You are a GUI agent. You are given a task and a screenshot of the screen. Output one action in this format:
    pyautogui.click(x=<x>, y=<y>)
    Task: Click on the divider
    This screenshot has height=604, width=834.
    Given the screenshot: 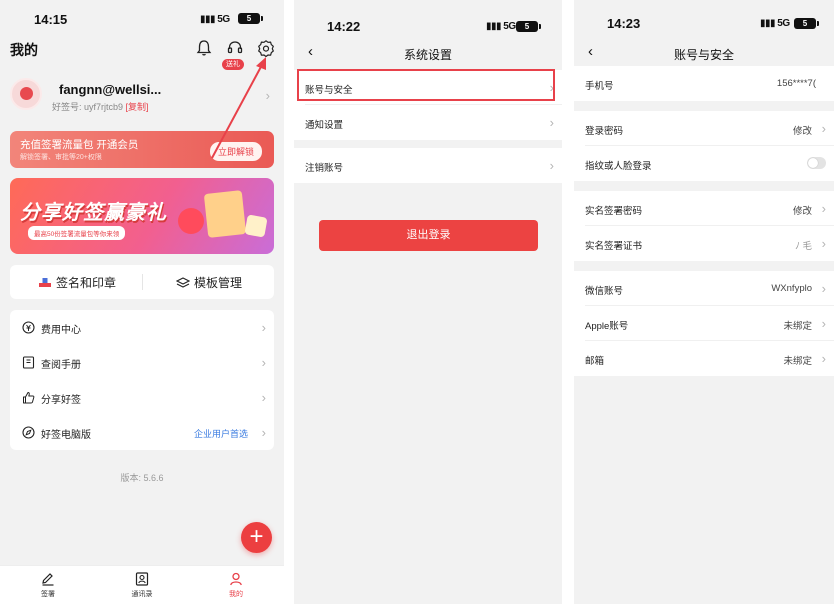 What is the action you would take?
    pyautogui.click(x=142, y=282)
    